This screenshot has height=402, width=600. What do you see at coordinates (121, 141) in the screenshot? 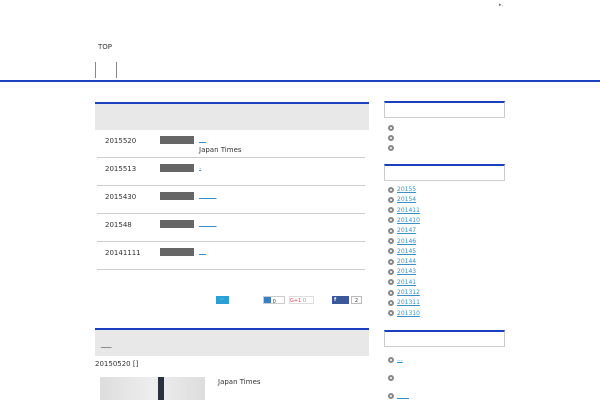
I see `news-date: 2015520` at bounding box center [121, 141].